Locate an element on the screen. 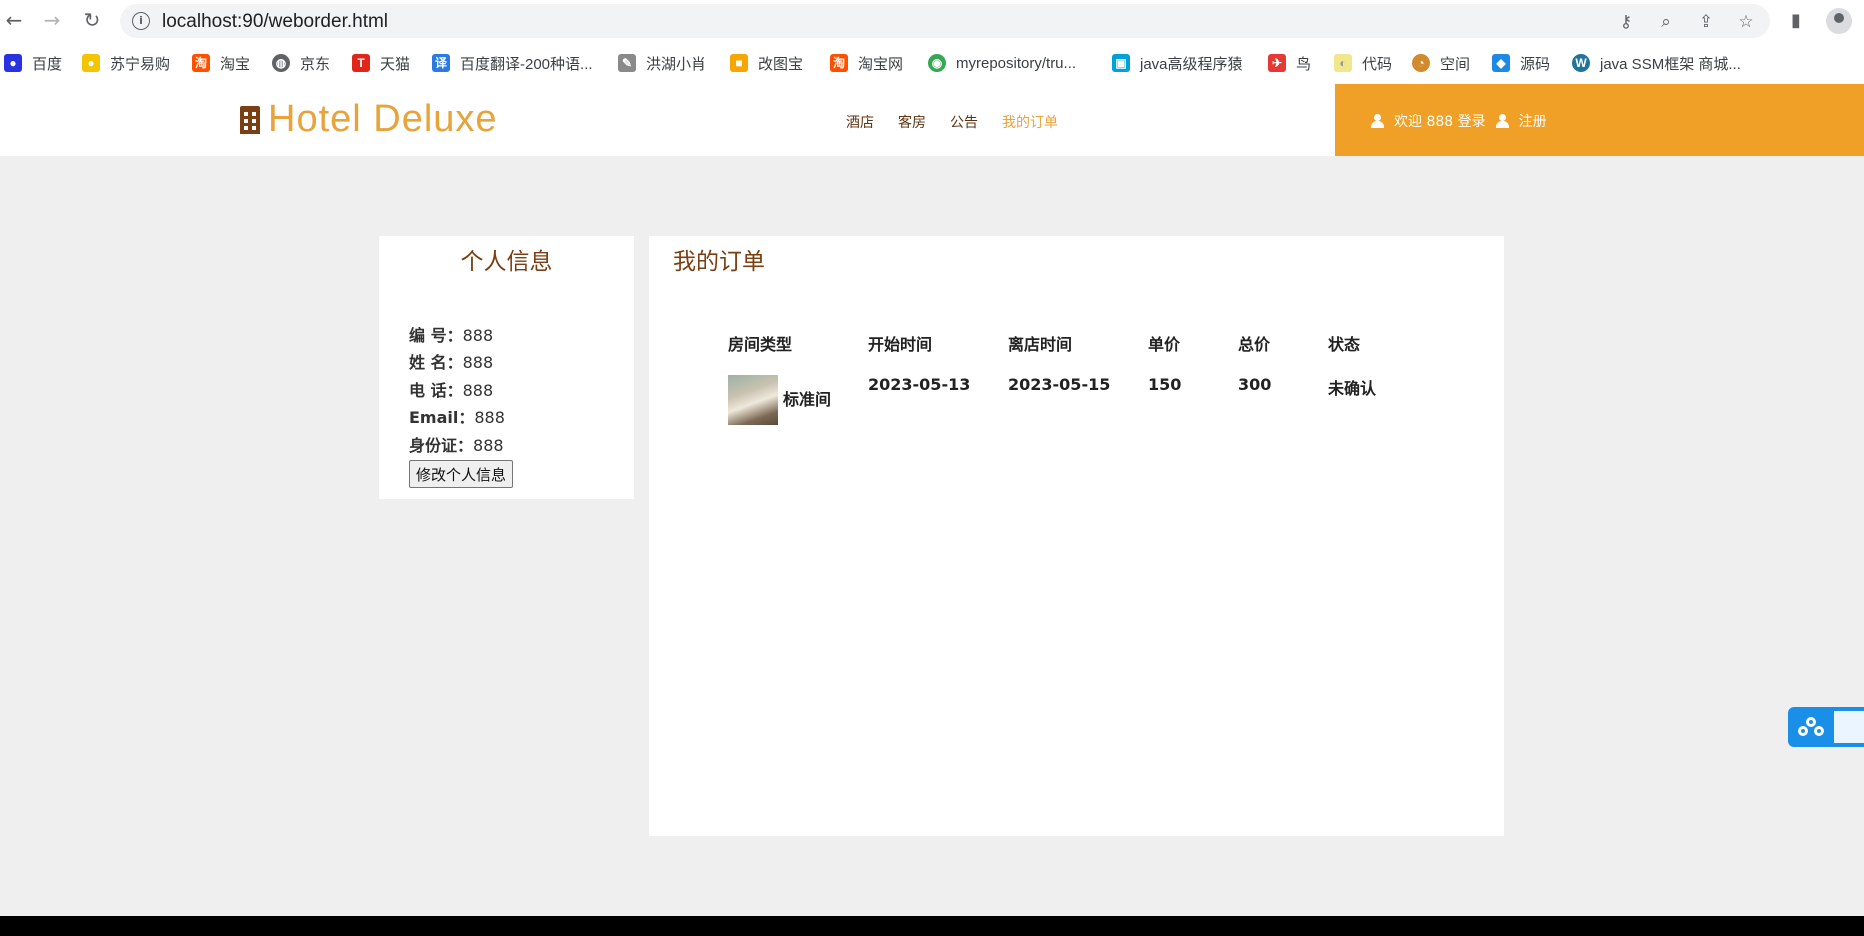 The height and width of the screenshot is (936, 1864). bookmark-item: ● 百度 is located at coordinates (33, 63).